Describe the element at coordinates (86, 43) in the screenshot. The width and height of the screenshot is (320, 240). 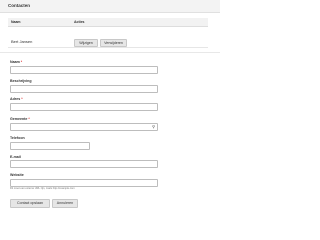
I see `edit-button: Wijzigen` at that location.